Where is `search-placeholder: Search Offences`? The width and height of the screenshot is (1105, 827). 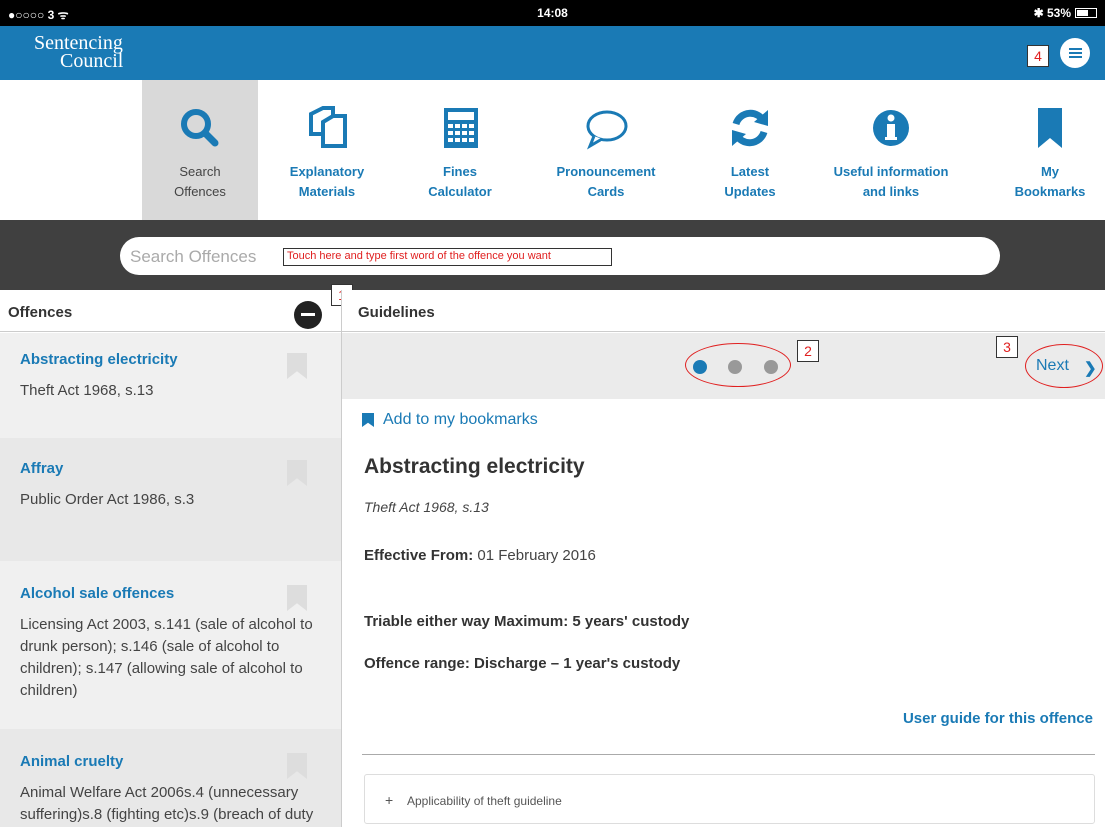
search-placeholder: Search Offences is located at coordinates (193, 256).